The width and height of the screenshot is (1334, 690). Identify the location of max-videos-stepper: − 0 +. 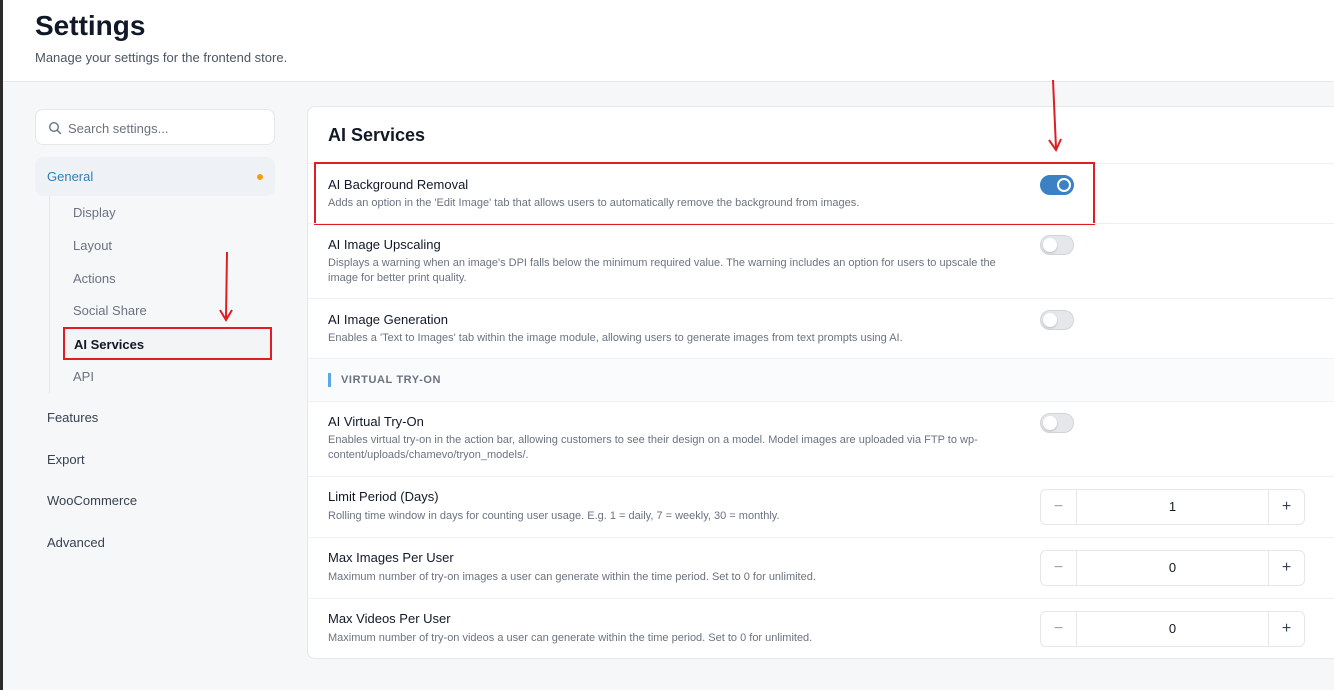
(1172, 629).